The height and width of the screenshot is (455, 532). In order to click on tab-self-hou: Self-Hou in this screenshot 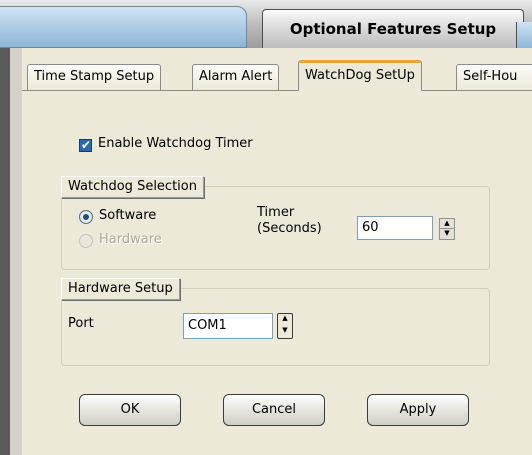, I will do `click(494, 77)`.